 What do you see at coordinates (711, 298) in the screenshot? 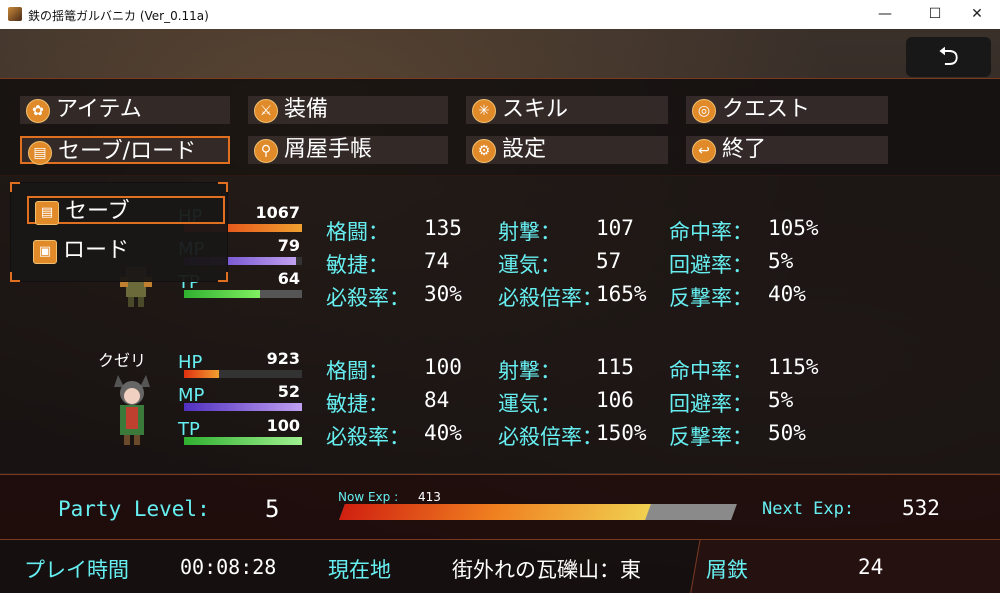
I see `stat-label-hangeki: 反撃率：` at bounding box center [711, 298].